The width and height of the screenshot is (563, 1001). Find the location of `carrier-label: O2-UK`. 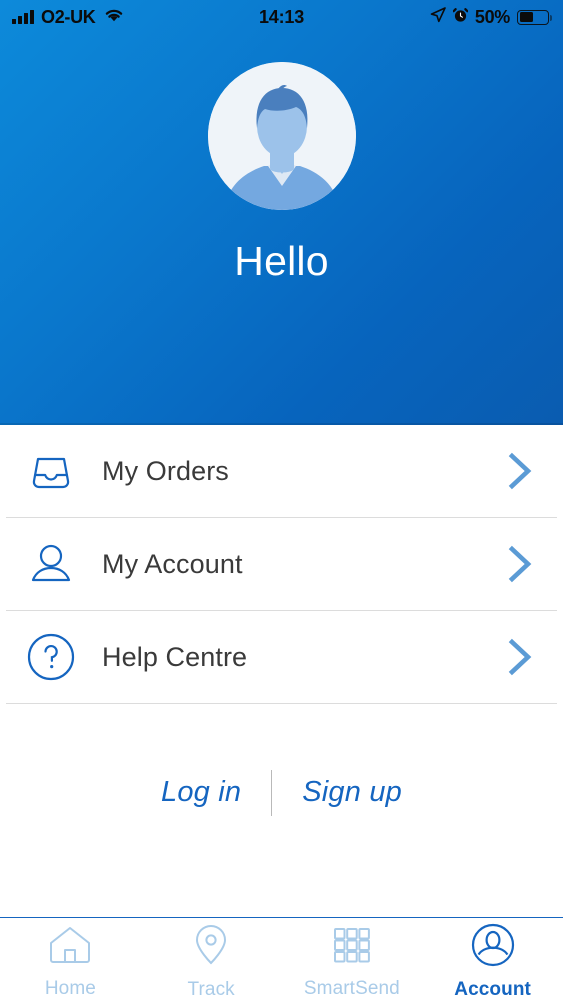

carrier-label: O2-UK is located at coordinates (68, 17).